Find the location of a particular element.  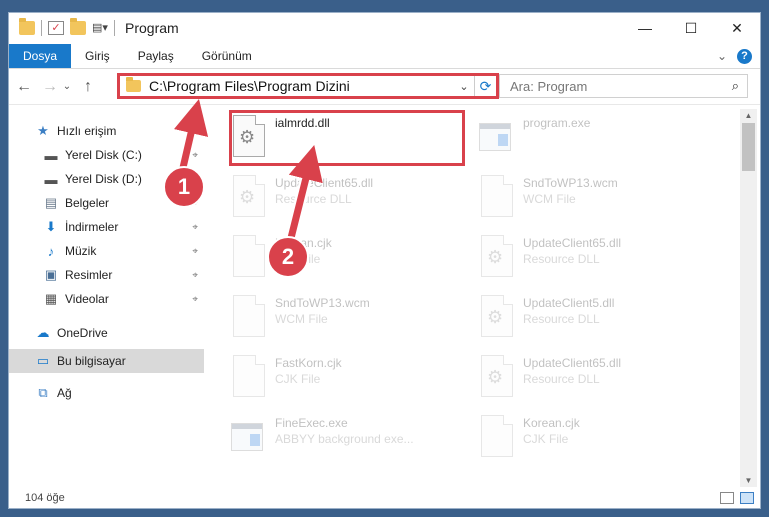

step-badge-2: 2 is located at coordinates (288, 257).